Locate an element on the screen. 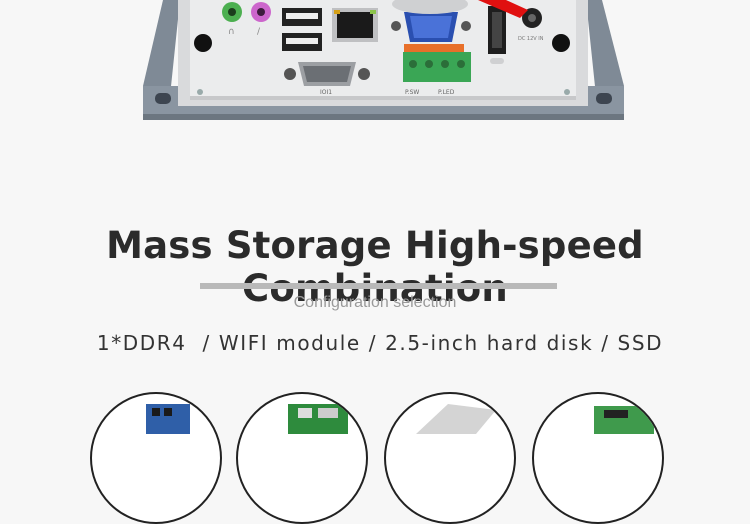  ssd-icon is located at coordinates (598, 458).